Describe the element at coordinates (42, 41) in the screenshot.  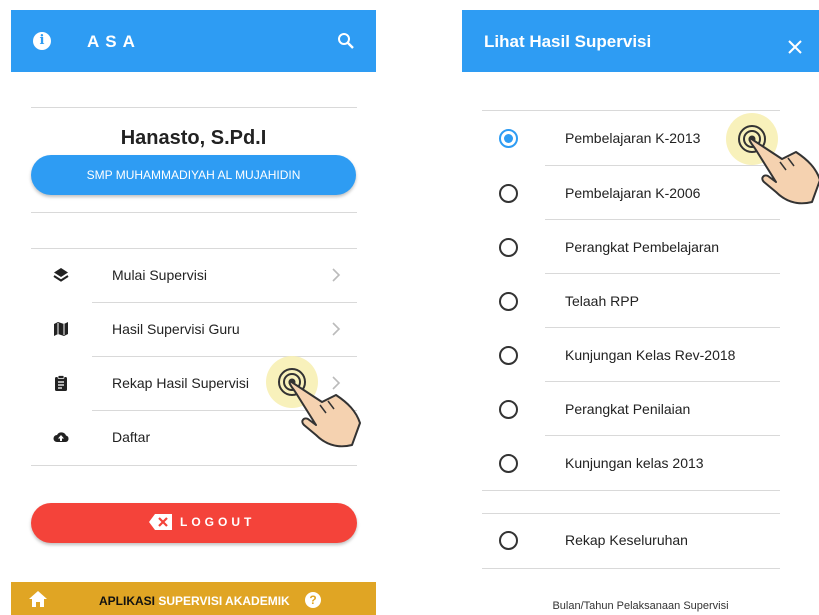
I see `info-icon: i` at that location.